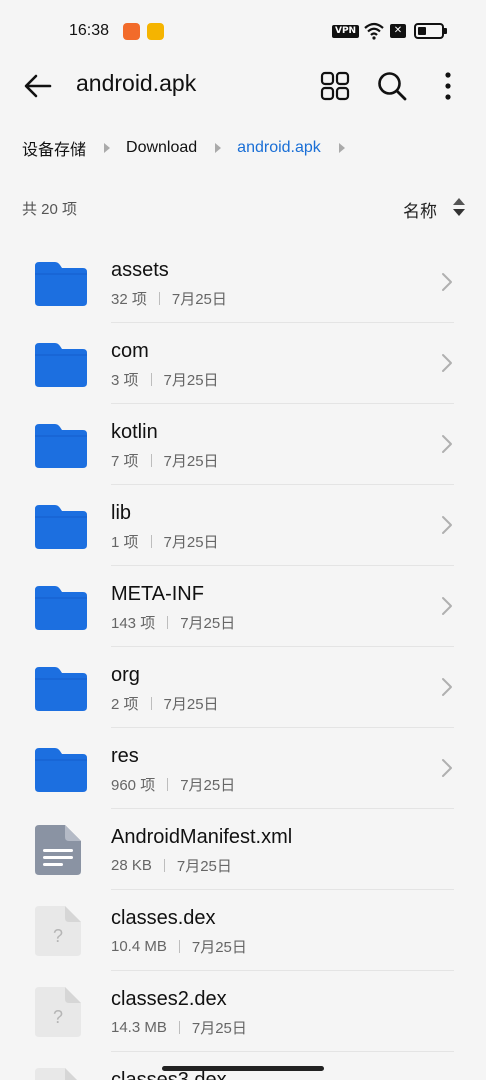  Describe the element at coordinates (243, 31) in the screenshot. I see `status-bar: 16:38 VPN ✕` at that location.